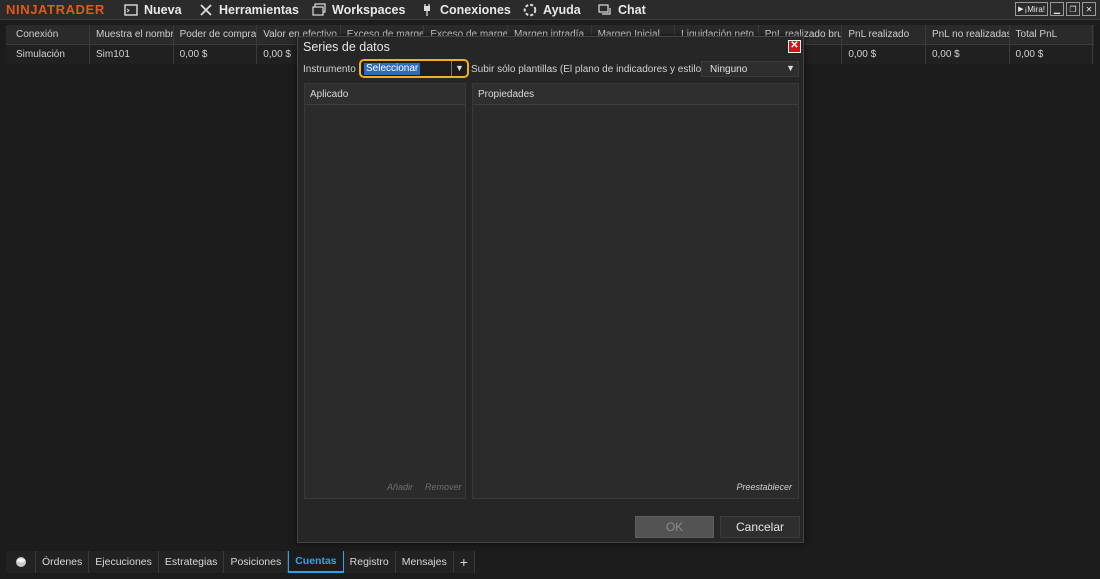 The height and width of the screenshot is (579, 1100). I want to click on restore-icon: ❐, so click(1073, 9).